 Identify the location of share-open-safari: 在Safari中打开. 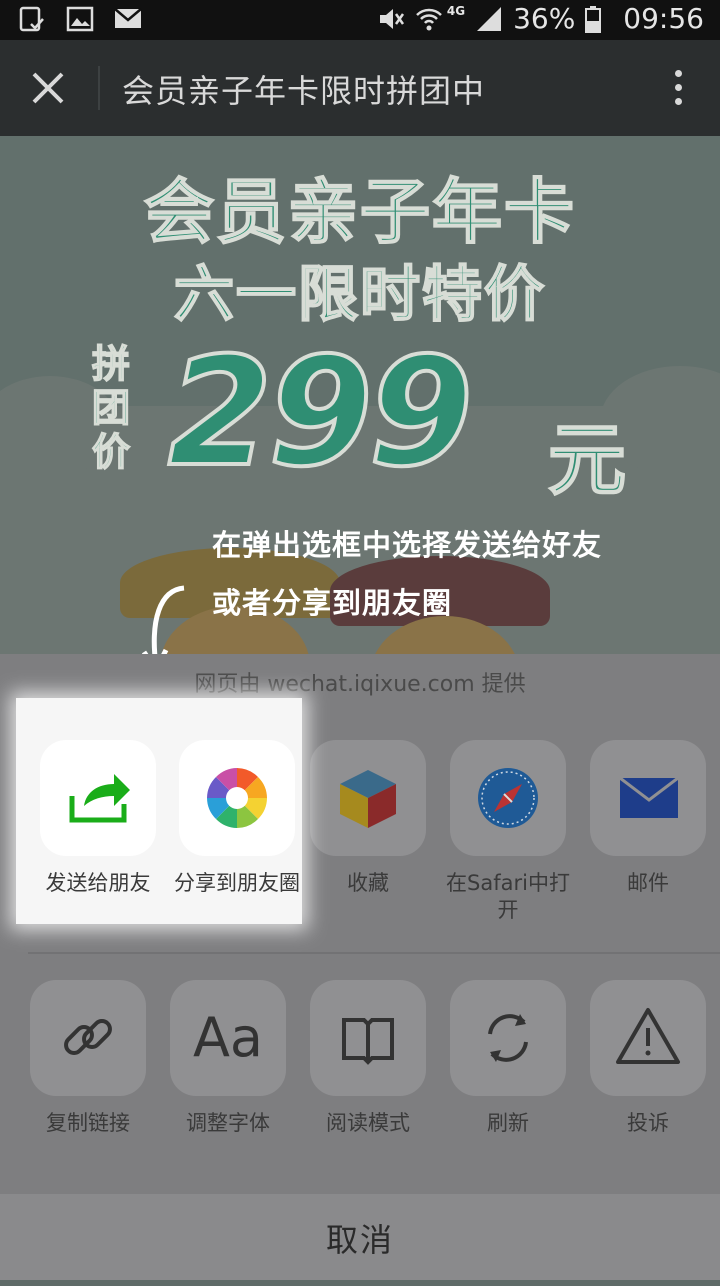
(508, 832).